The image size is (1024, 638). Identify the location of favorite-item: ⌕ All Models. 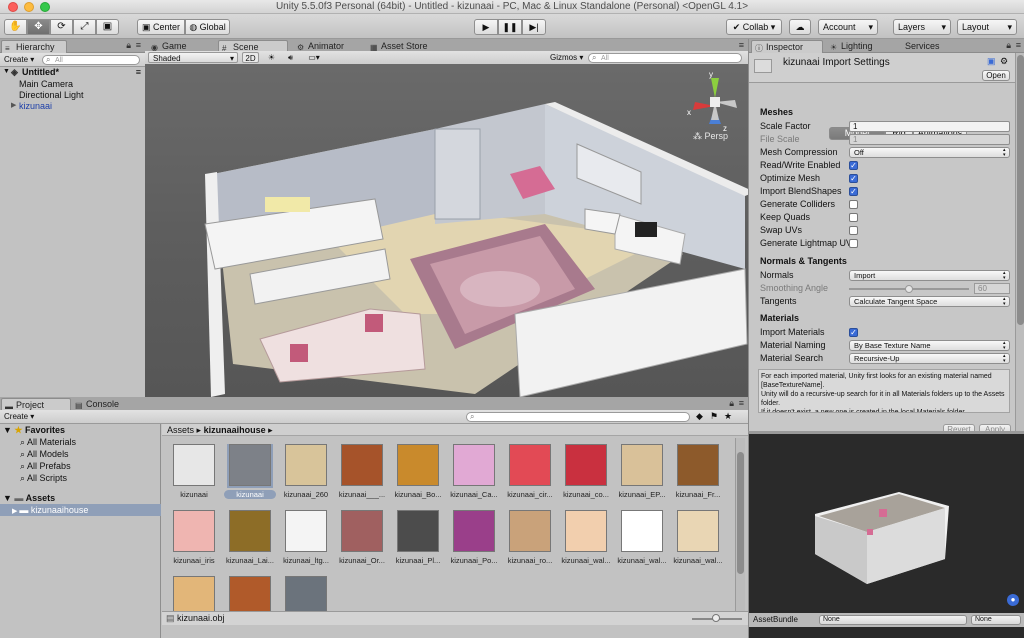
(44, 454).